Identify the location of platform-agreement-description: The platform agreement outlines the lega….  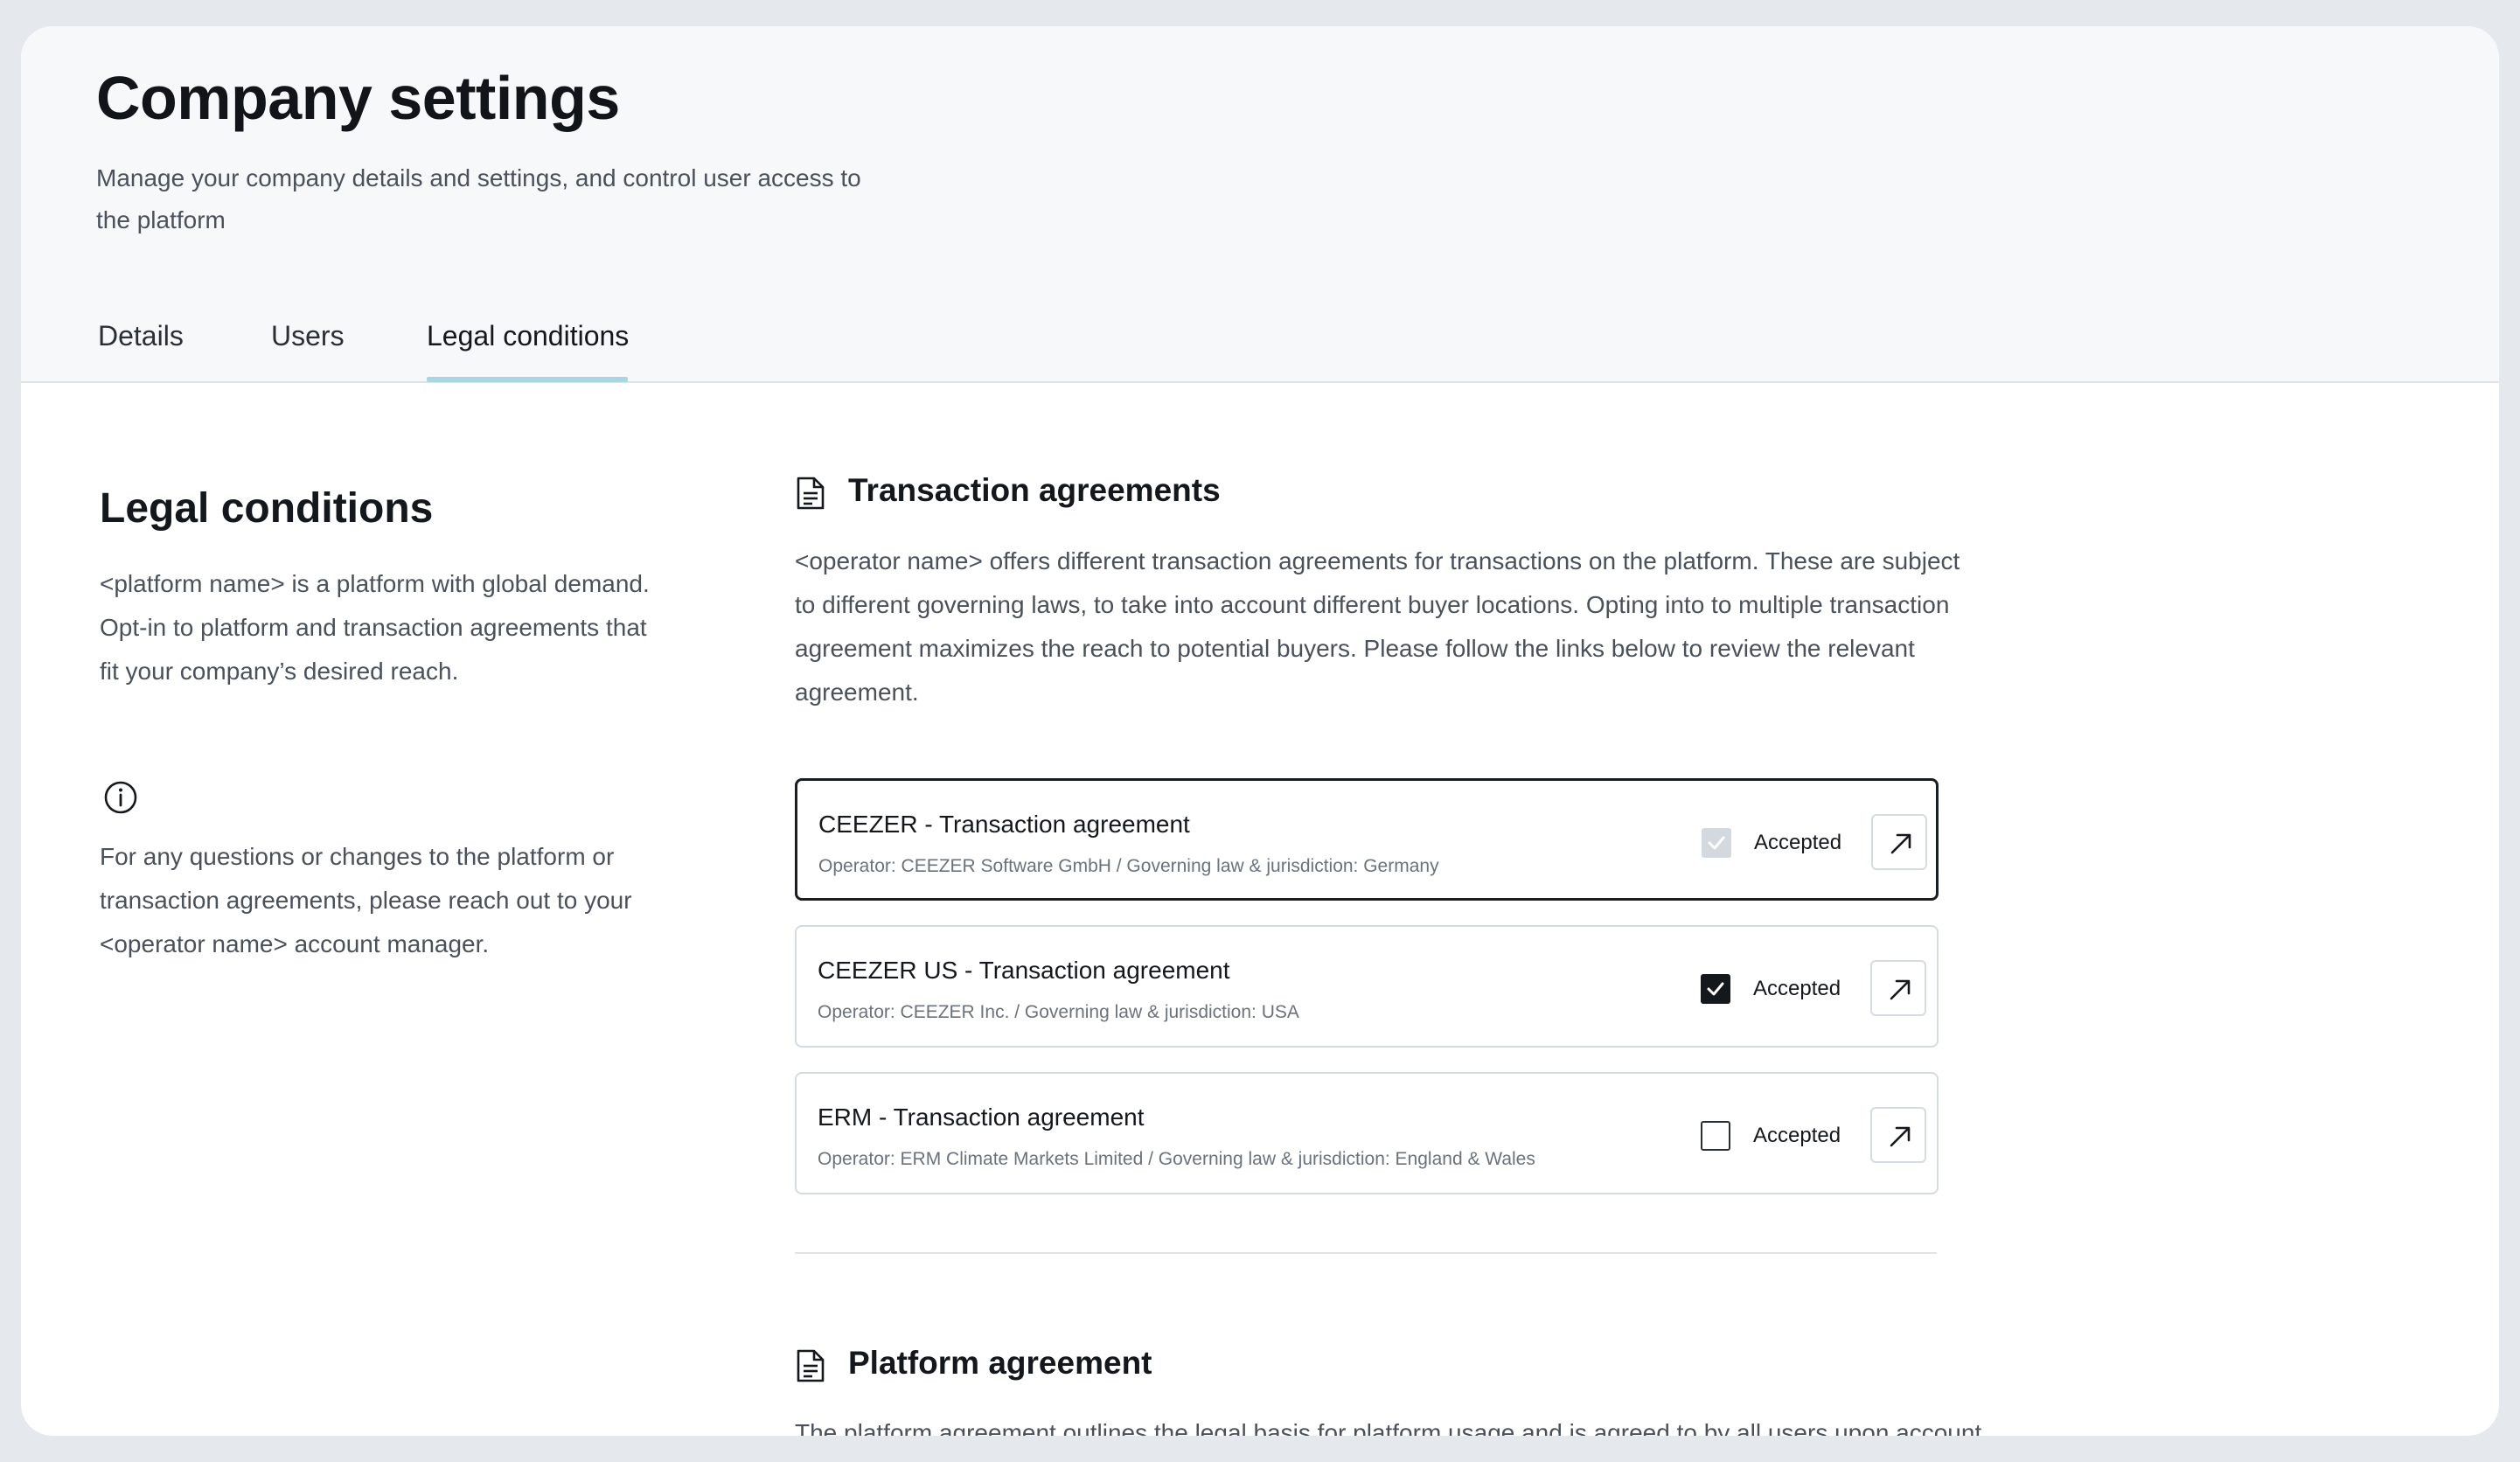
(1388, 1427).